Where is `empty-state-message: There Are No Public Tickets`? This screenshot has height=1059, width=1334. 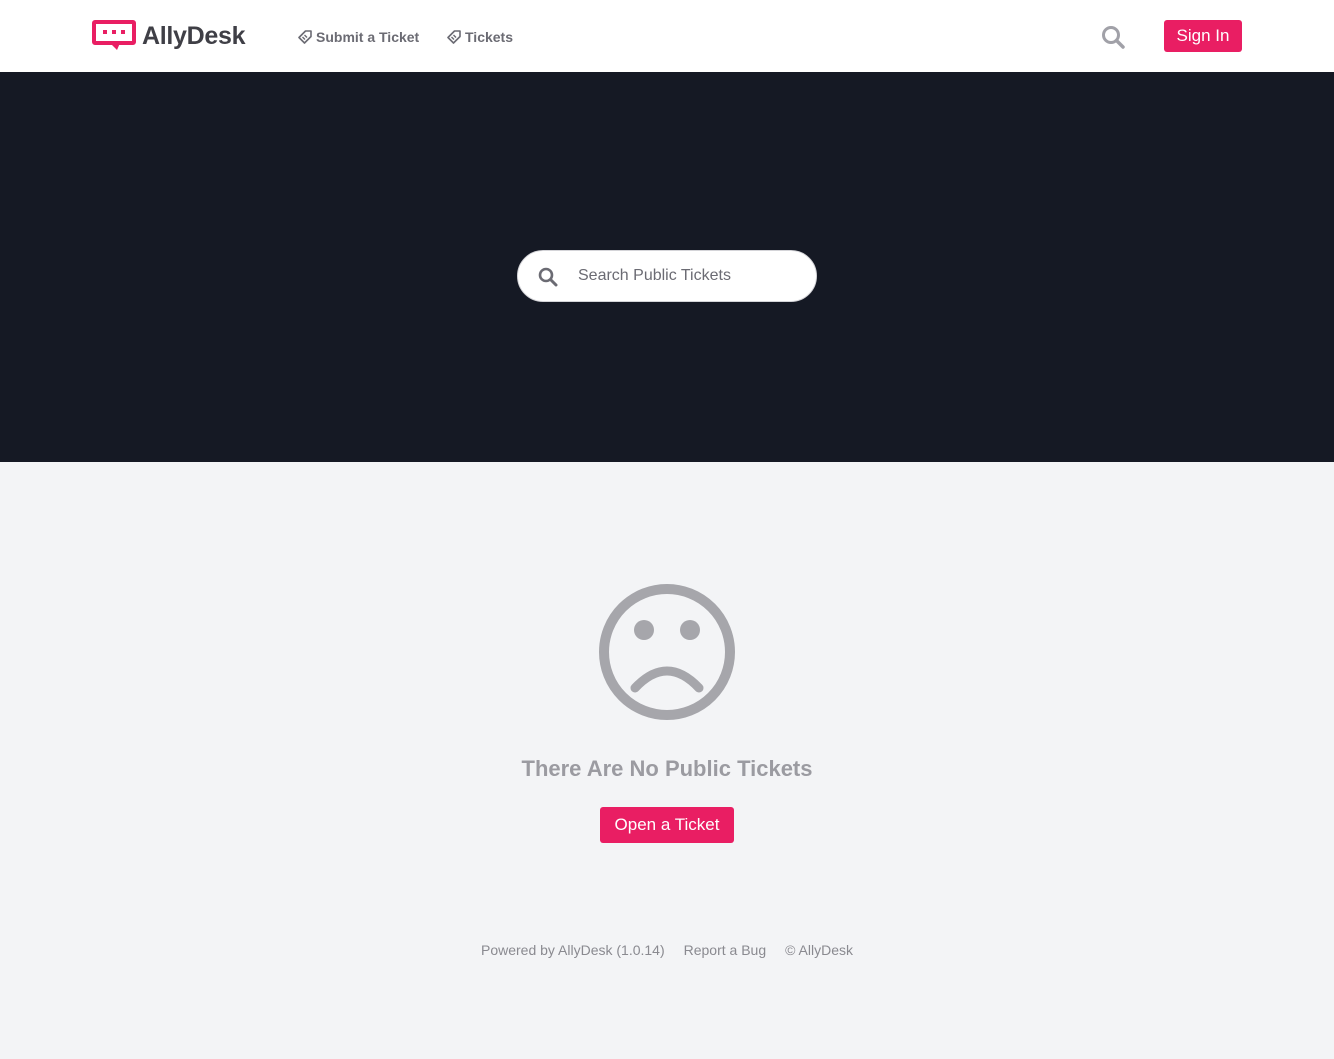
empty-state-message: There Are No Public Tickets is located at coordinates (667, 768).